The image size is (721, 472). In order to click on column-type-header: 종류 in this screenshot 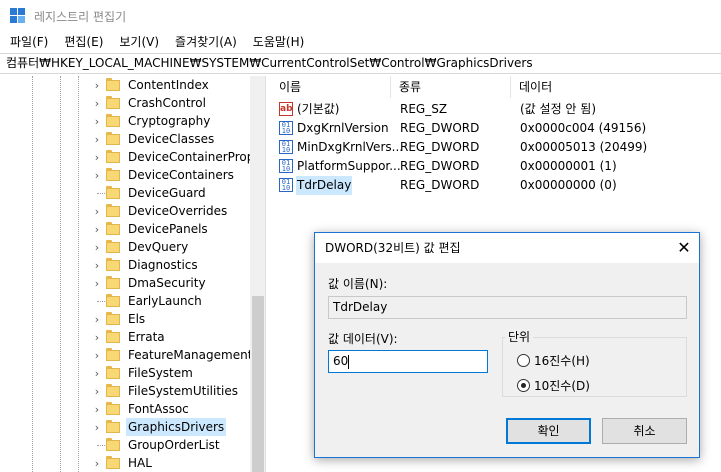, I will do `click(451, 87)`.